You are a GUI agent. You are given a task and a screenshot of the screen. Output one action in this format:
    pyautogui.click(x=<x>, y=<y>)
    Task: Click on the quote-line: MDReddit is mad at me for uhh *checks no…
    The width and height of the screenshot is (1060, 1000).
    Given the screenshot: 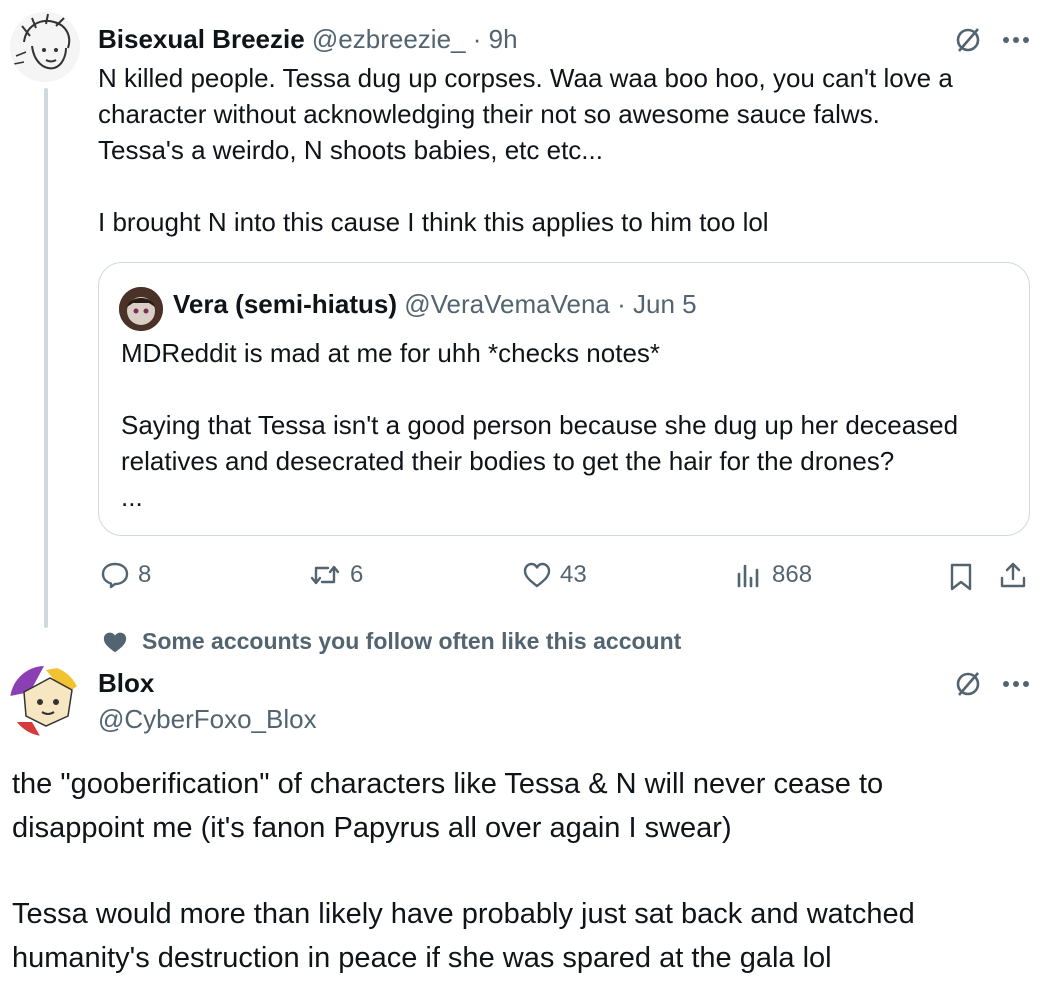 What is the action you would take?
    pyautogui.click(x=391, y=353)
    